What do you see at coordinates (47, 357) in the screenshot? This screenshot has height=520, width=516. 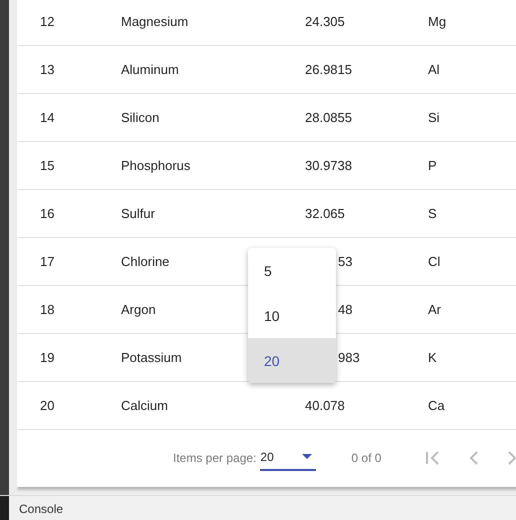 I see `table-cell: 19` at bounding box center [47, 357].